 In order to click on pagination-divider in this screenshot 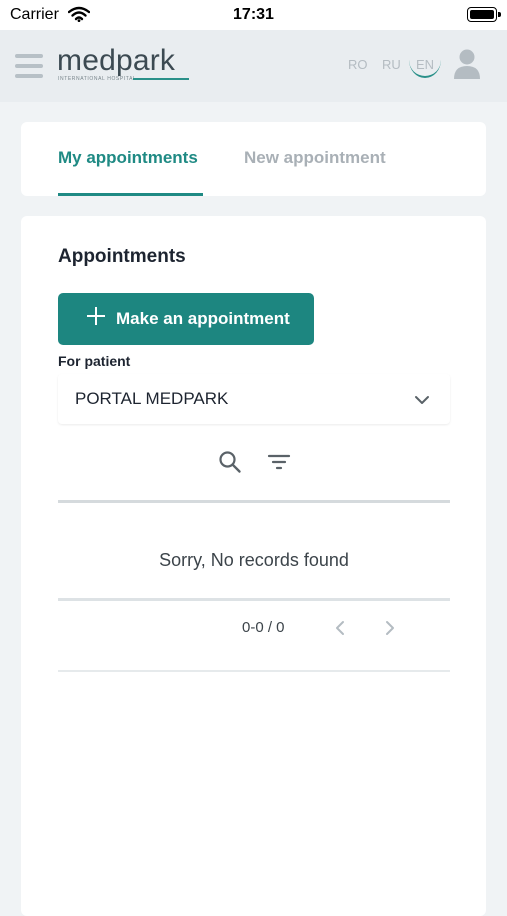, I will do `click(254, 671)`.